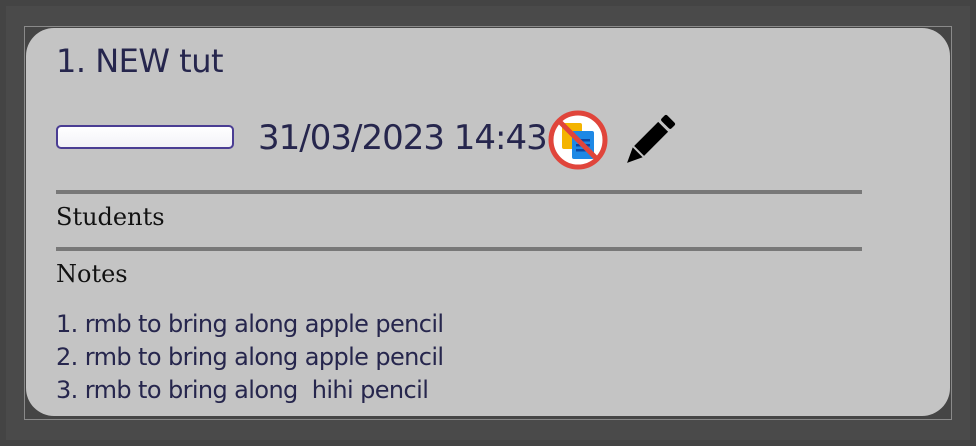 The image size is (976, 446). I want to click on note-item: 3. rmb to bring along hihi pencil, so click(242, 390).